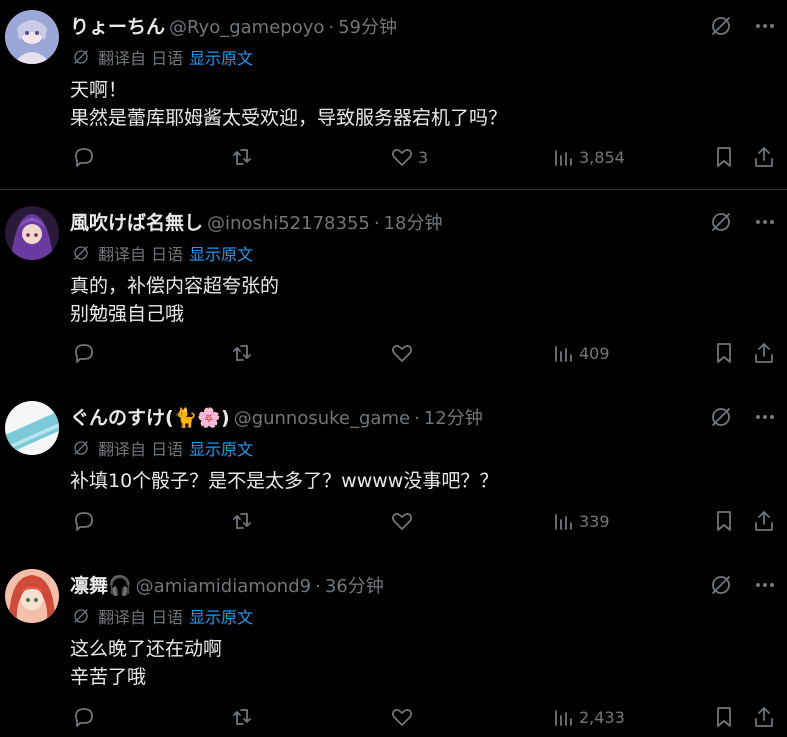 This screenshot has width=787, height=737. Describe the element at coordinates (150, 416) in the screenshot. I see `display-name: ぐんのすけ(🐈🌸)` at that location.